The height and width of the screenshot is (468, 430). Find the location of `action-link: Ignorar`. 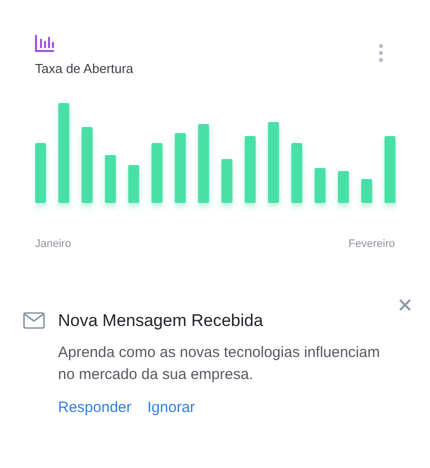

action-link: Ignorar is located at coordinates (171, 407).